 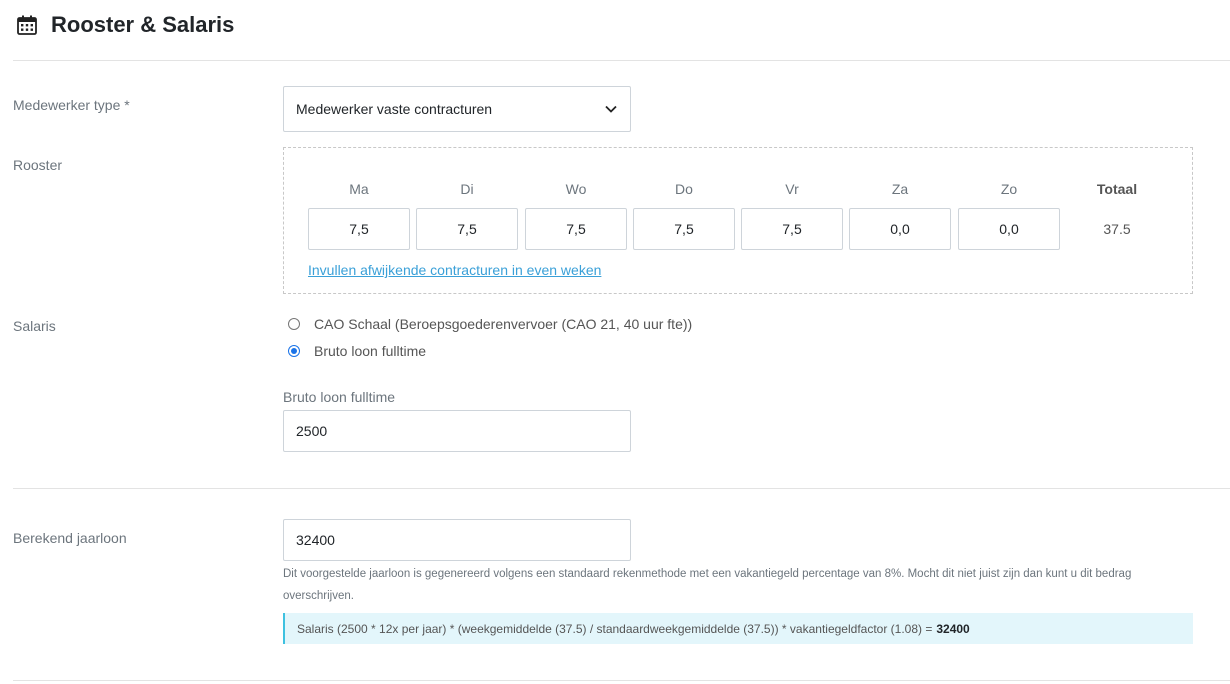 What do you see at coordinates (457, 431) in the screenshot?
I see `bruto-input: 2500` at bounding box center [457, 431].